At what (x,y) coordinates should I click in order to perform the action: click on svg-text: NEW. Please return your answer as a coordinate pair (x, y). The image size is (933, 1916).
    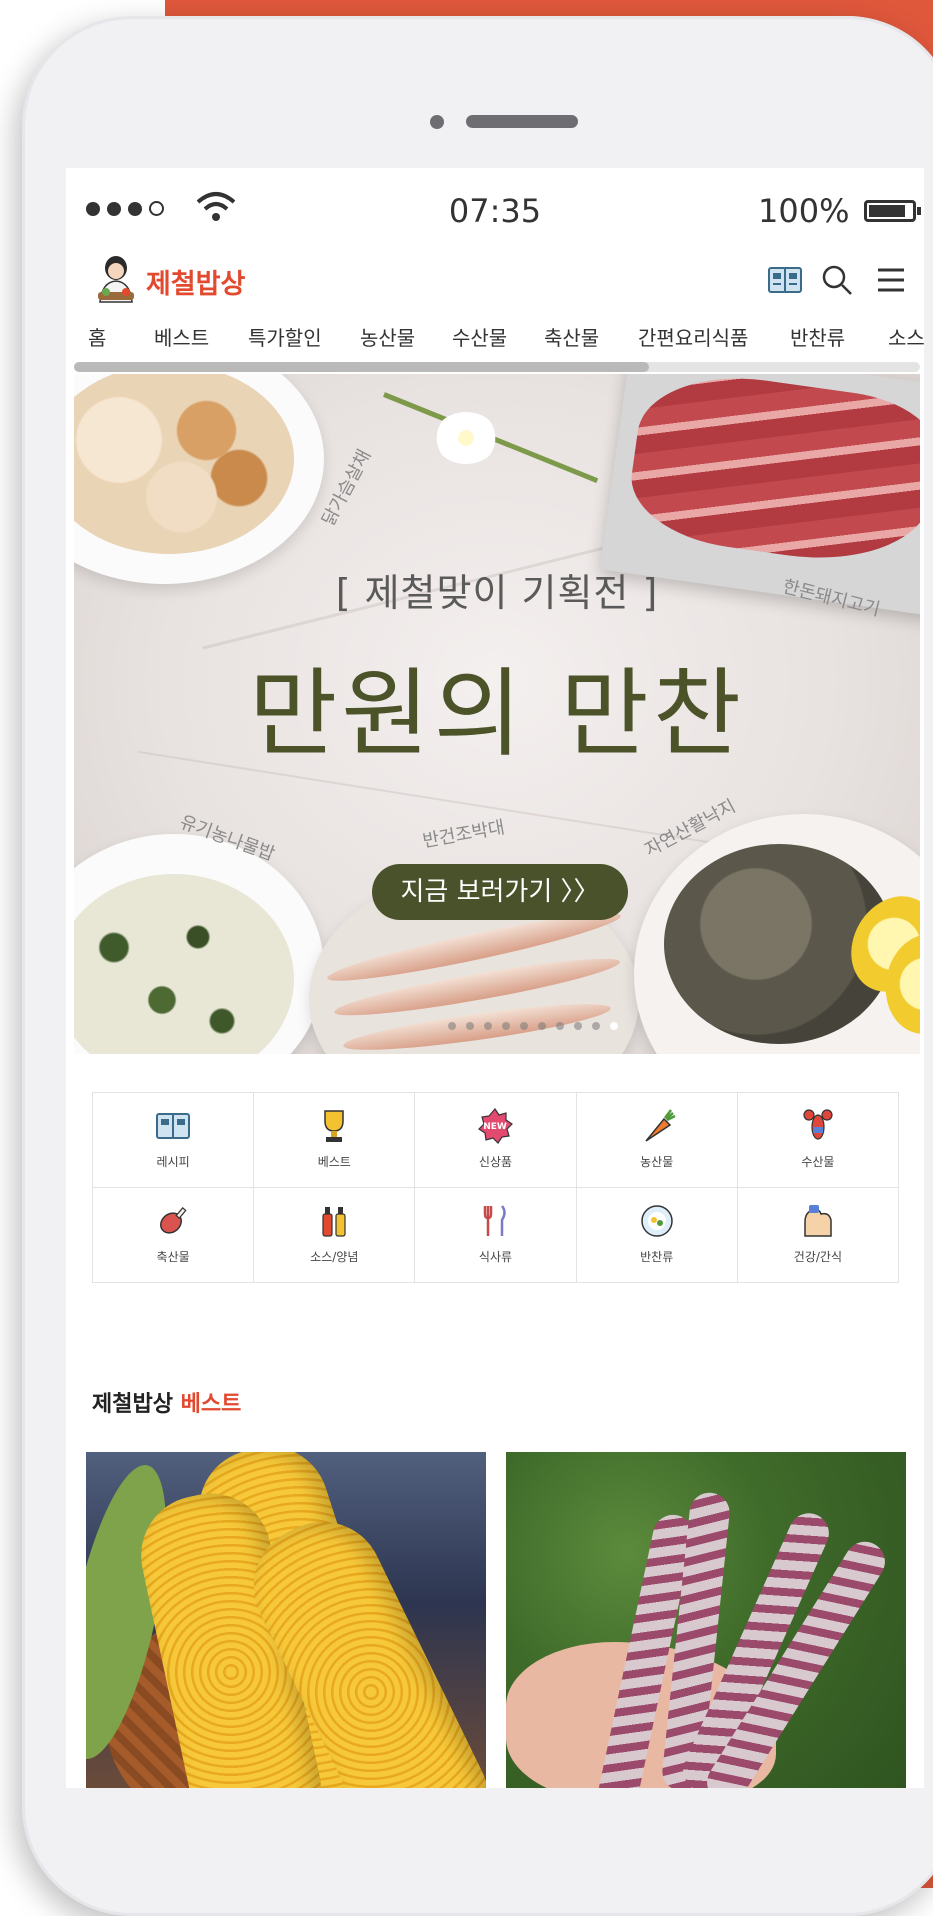
    Looking at the image, I should click on (496, 1127).